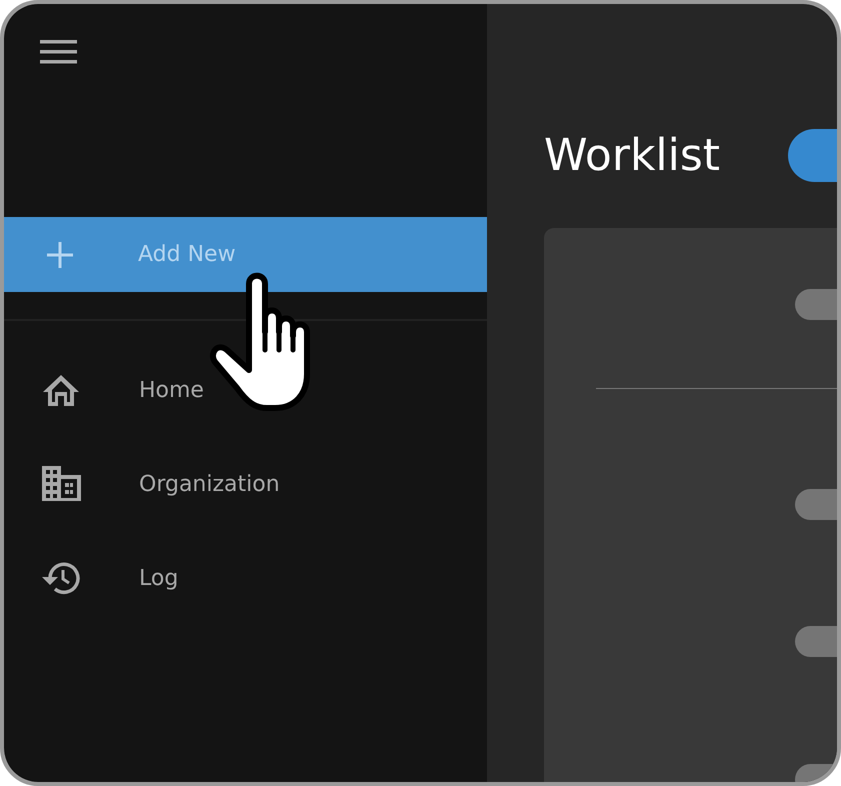 This screenshot has width=841, height=786. What do you see at coordinates (60, 254) in the screenshot?
I see `plus-icon` at bounding box center [60, 254].